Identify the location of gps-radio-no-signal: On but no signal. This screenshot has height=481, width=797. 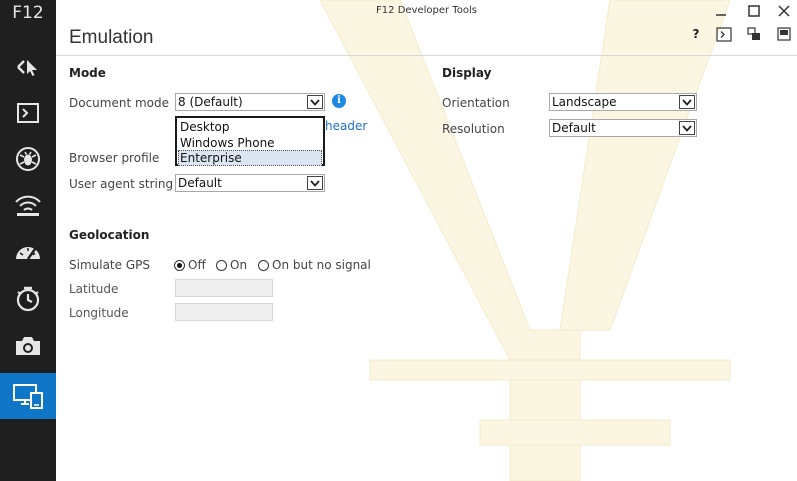
(314, 265).